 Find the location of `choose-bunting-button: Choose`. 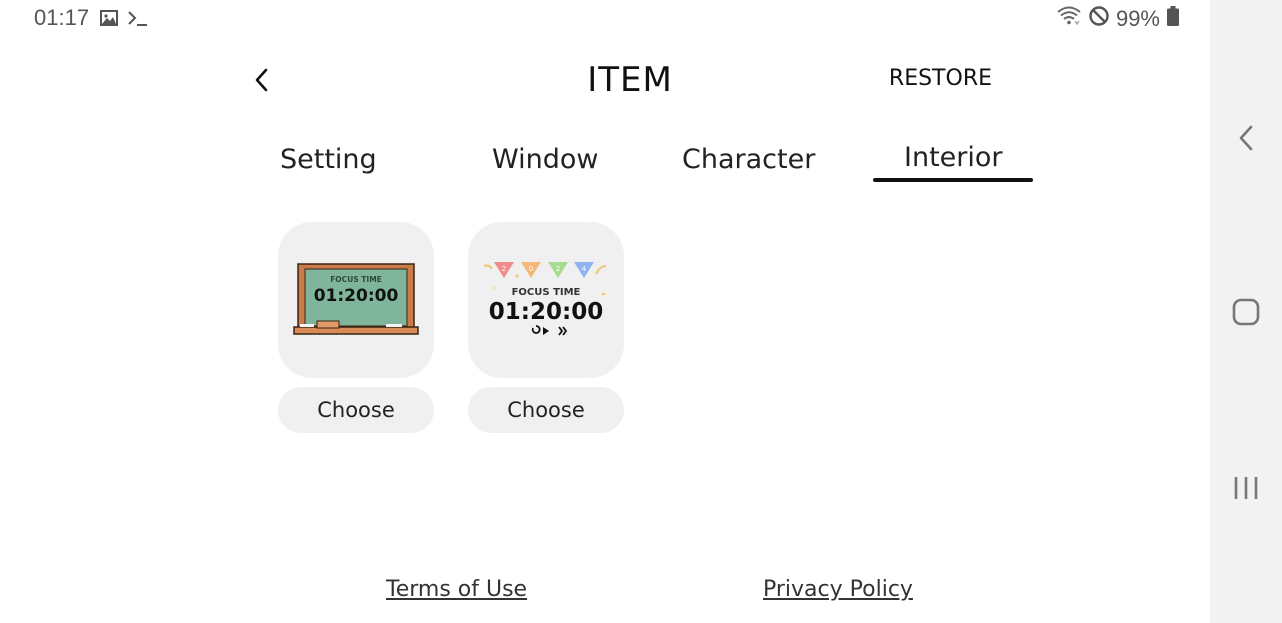

choose-bunting-button: Choose is located at coordinates (546, 410).